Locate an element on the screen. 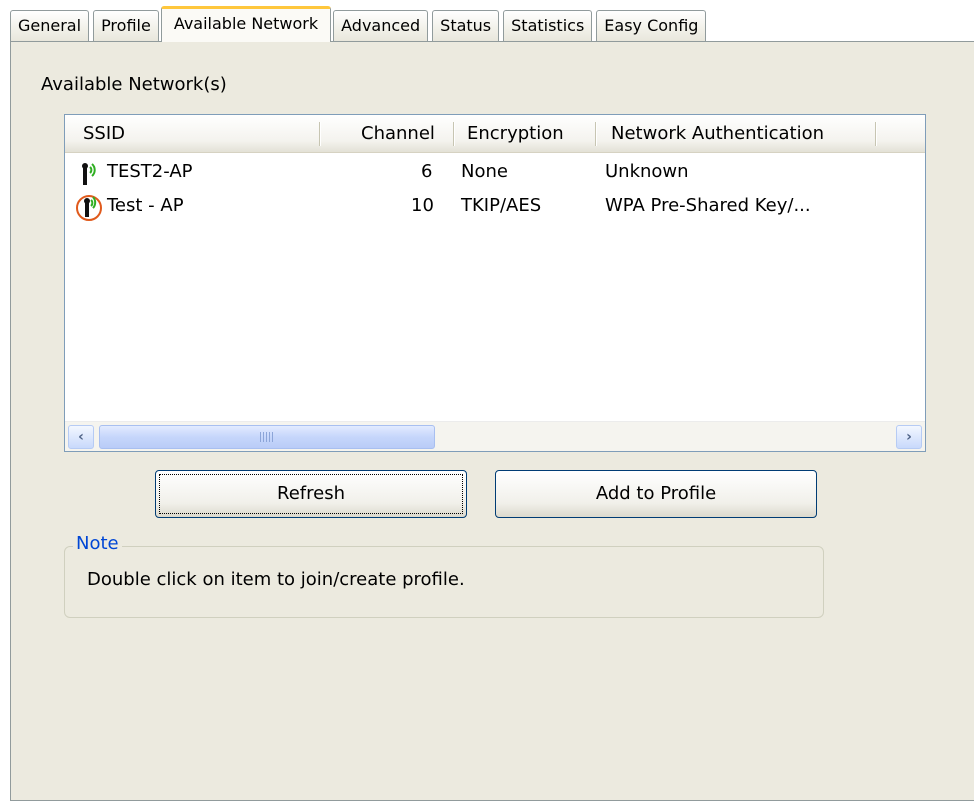 This screenshot has height=801, width=974. tab-profile: Profile is located at coordinates (126, 26).